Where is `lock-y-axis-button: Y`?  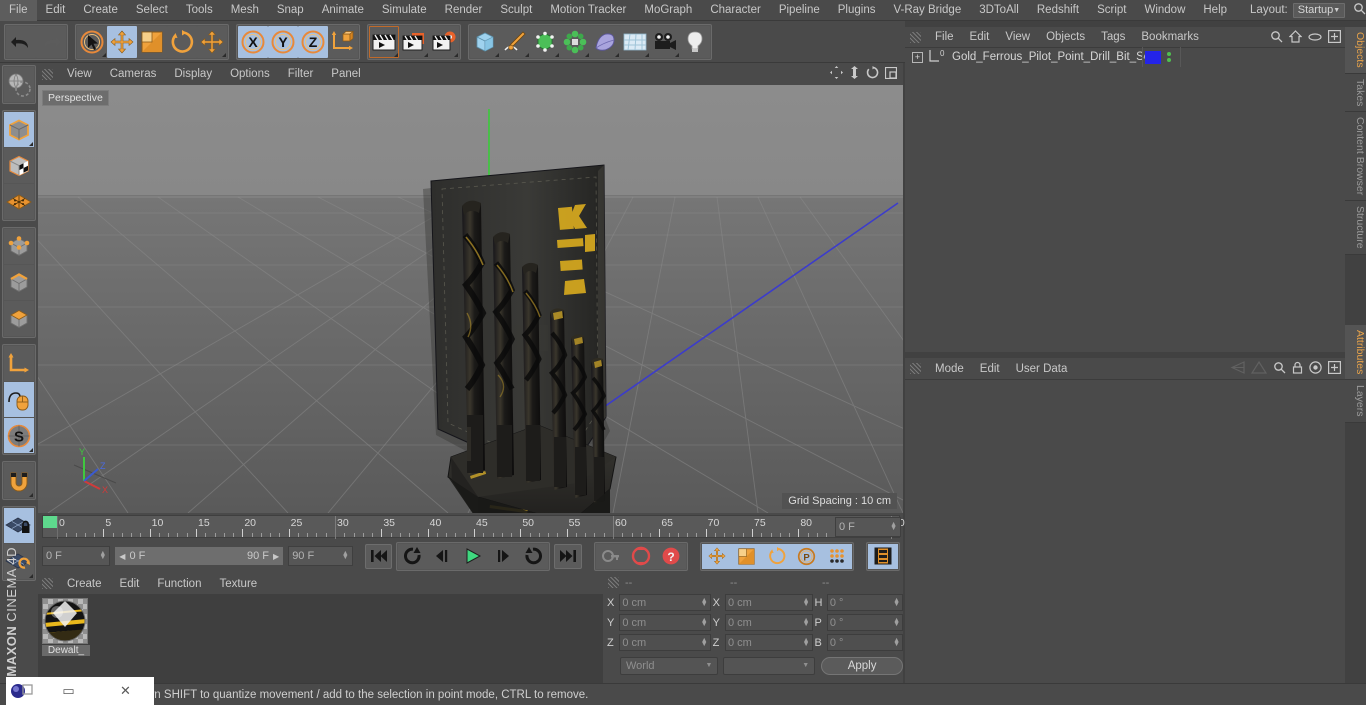 lock-y-axis-button: Y is located at coordinates (283, 41).